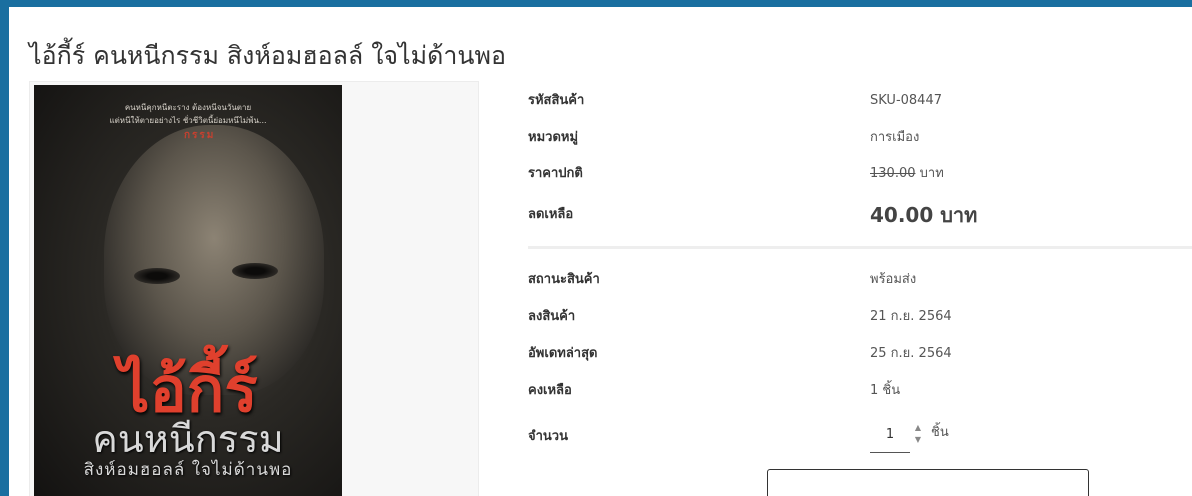  Describe the element at coordinates (931, 173) in the screenshot. I see `regular-price-unit: บาท` at that location.